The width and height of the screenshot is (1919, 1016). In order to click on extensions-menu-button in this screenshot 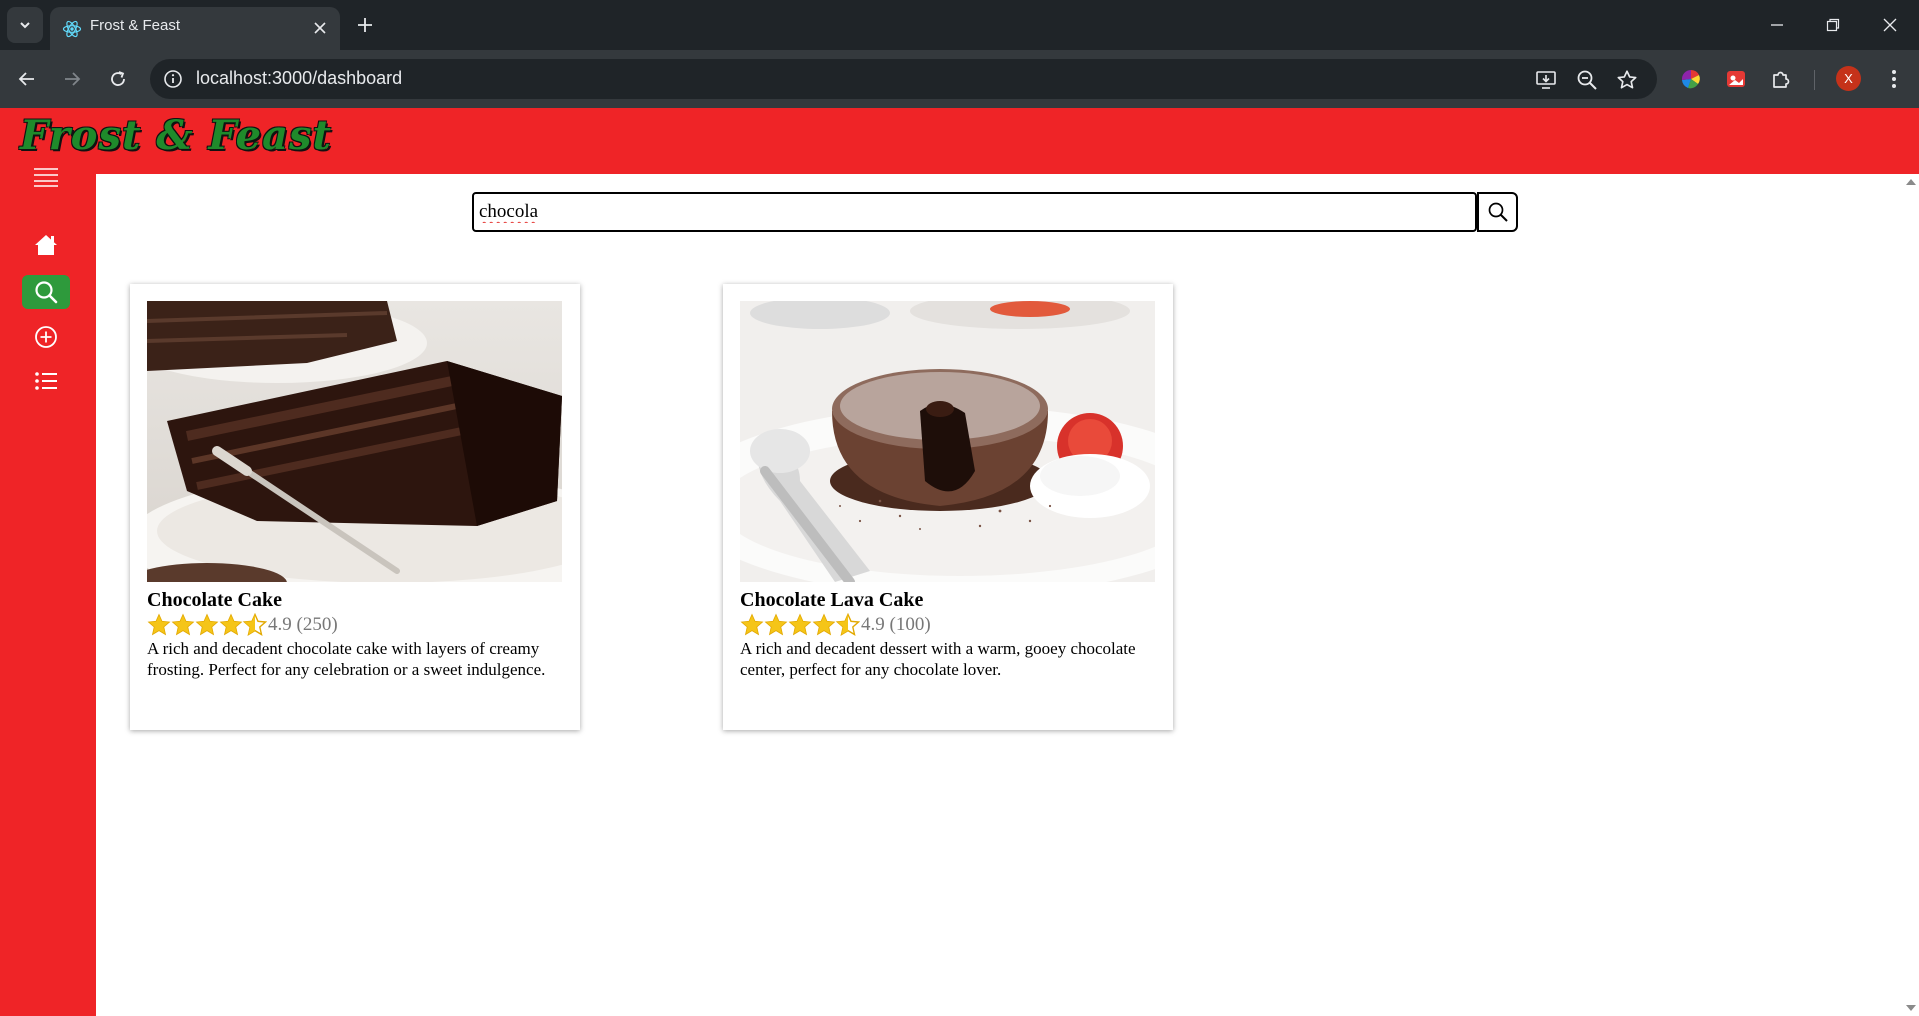, I will do `click(1781, 79)`.